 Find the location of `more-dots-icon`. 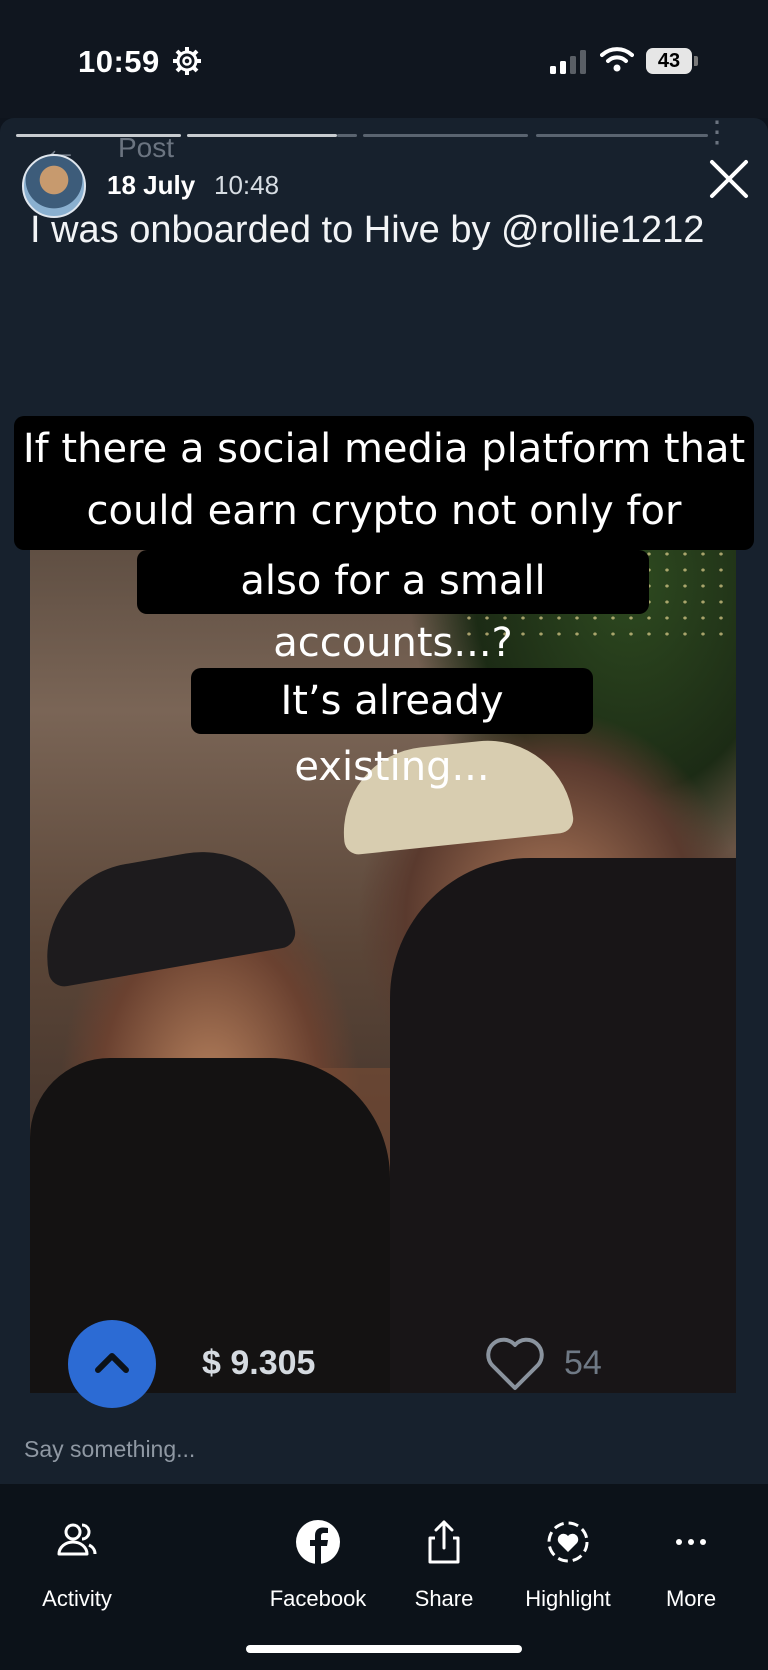

more-dots-icon is located at coordinates (691, 1542).